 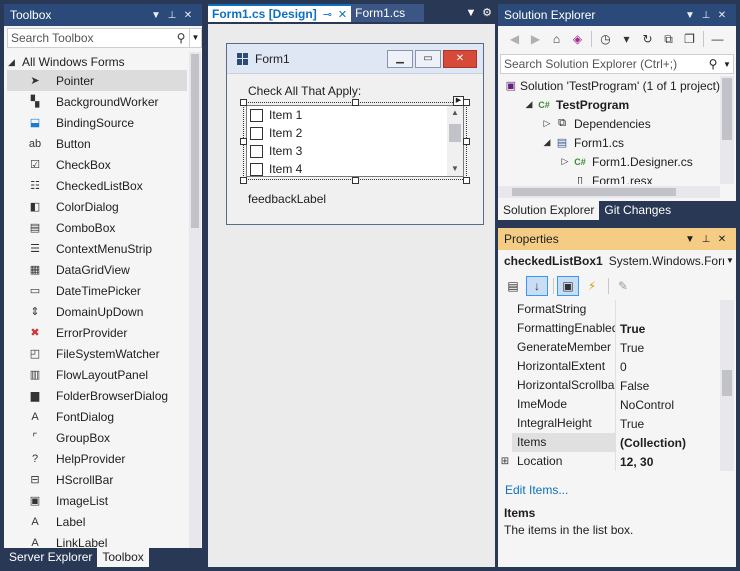 What do you see at coordinates (568, 286) in the screenshot?
I see `properties-icon: ▣` at bounding box center [568, 286].